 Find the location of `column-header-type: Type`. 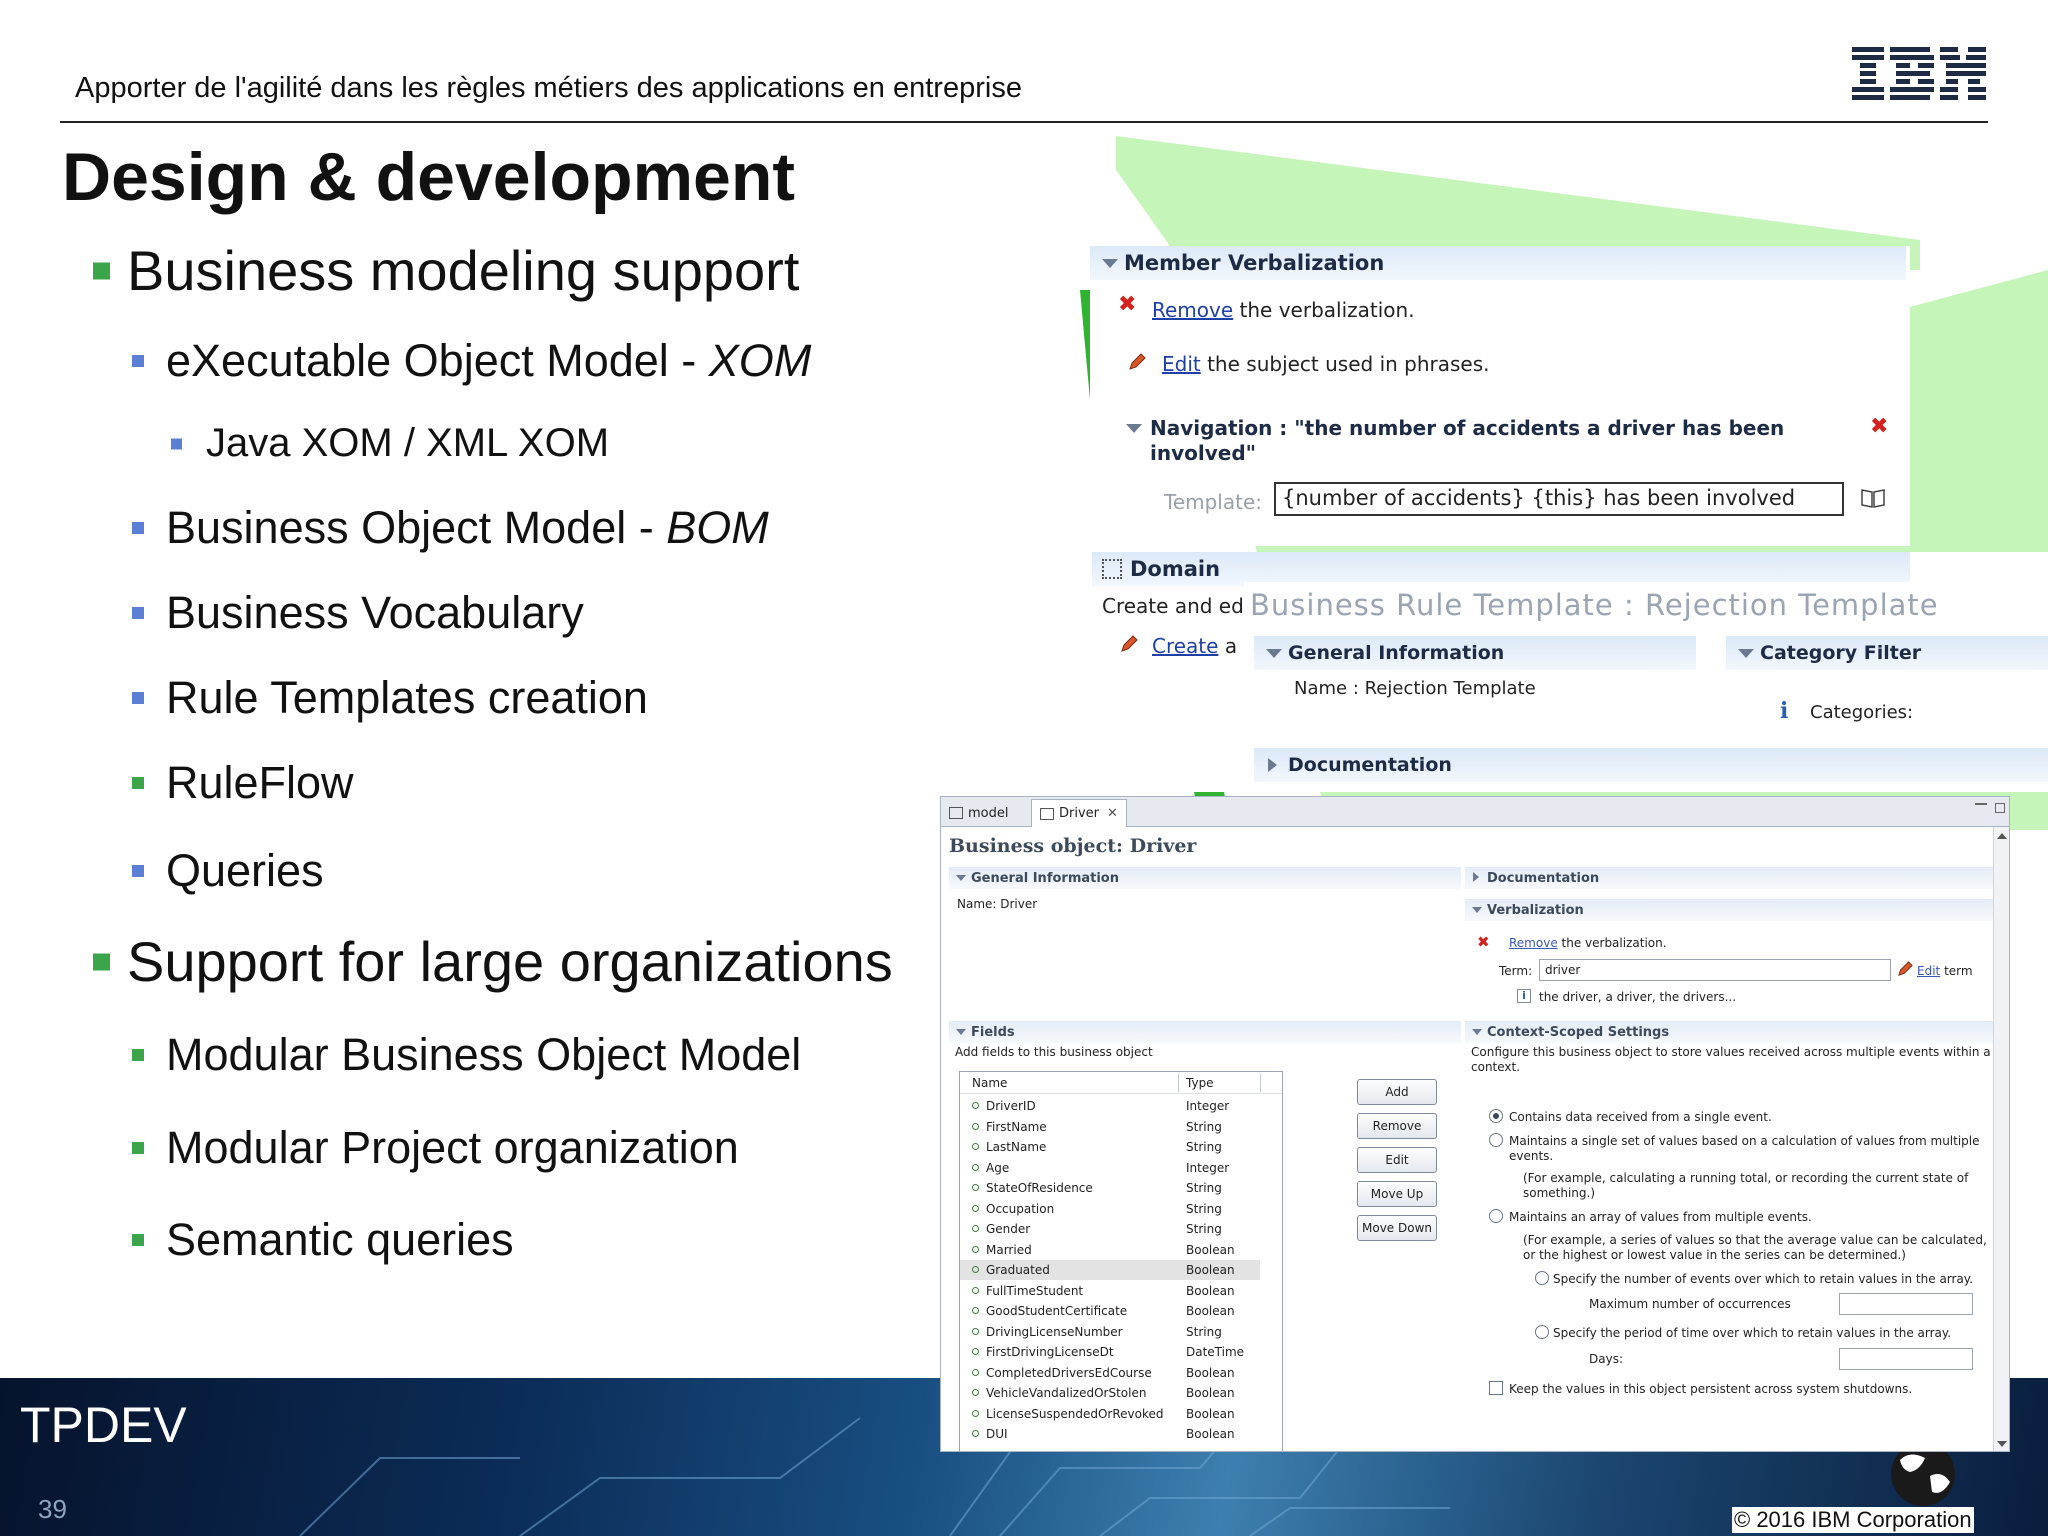

column-header-type: Type is located at coordinates (1200, 1083).